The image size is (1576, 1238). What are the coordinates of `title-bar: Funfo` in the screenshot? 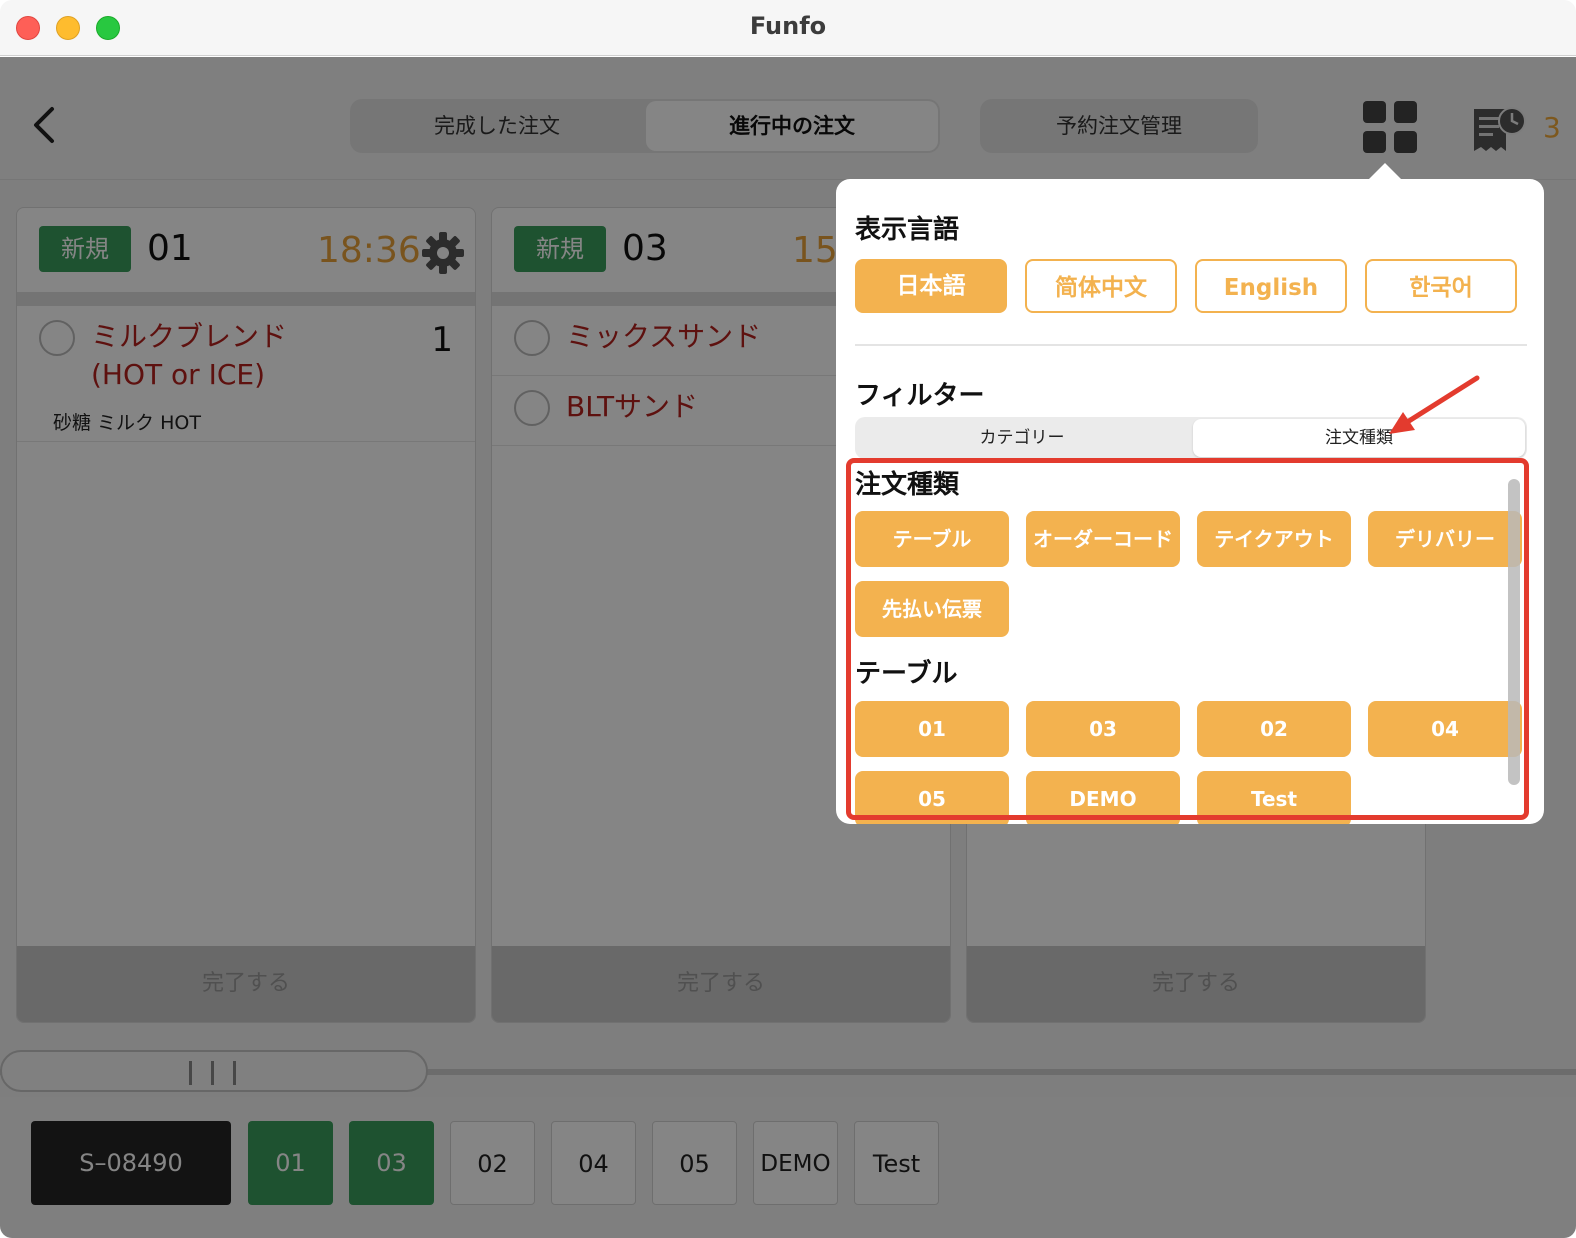 It's located at (788, 28).